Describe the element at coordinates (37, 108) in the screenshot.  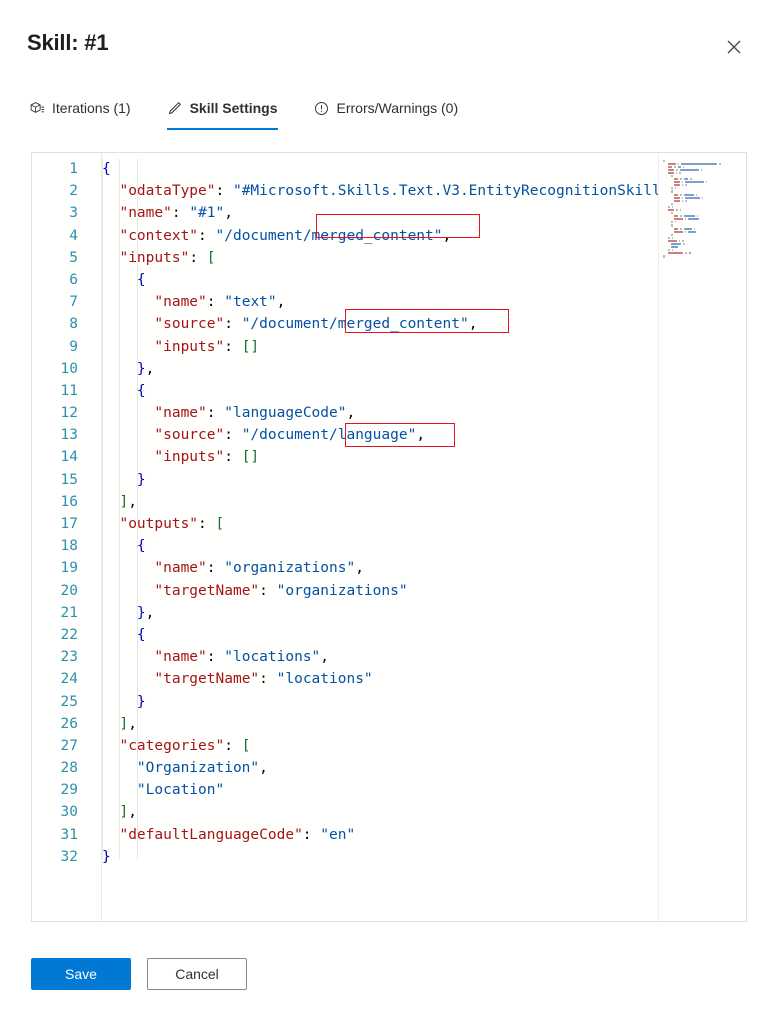
I see `iterations-cube-icon` at that location.